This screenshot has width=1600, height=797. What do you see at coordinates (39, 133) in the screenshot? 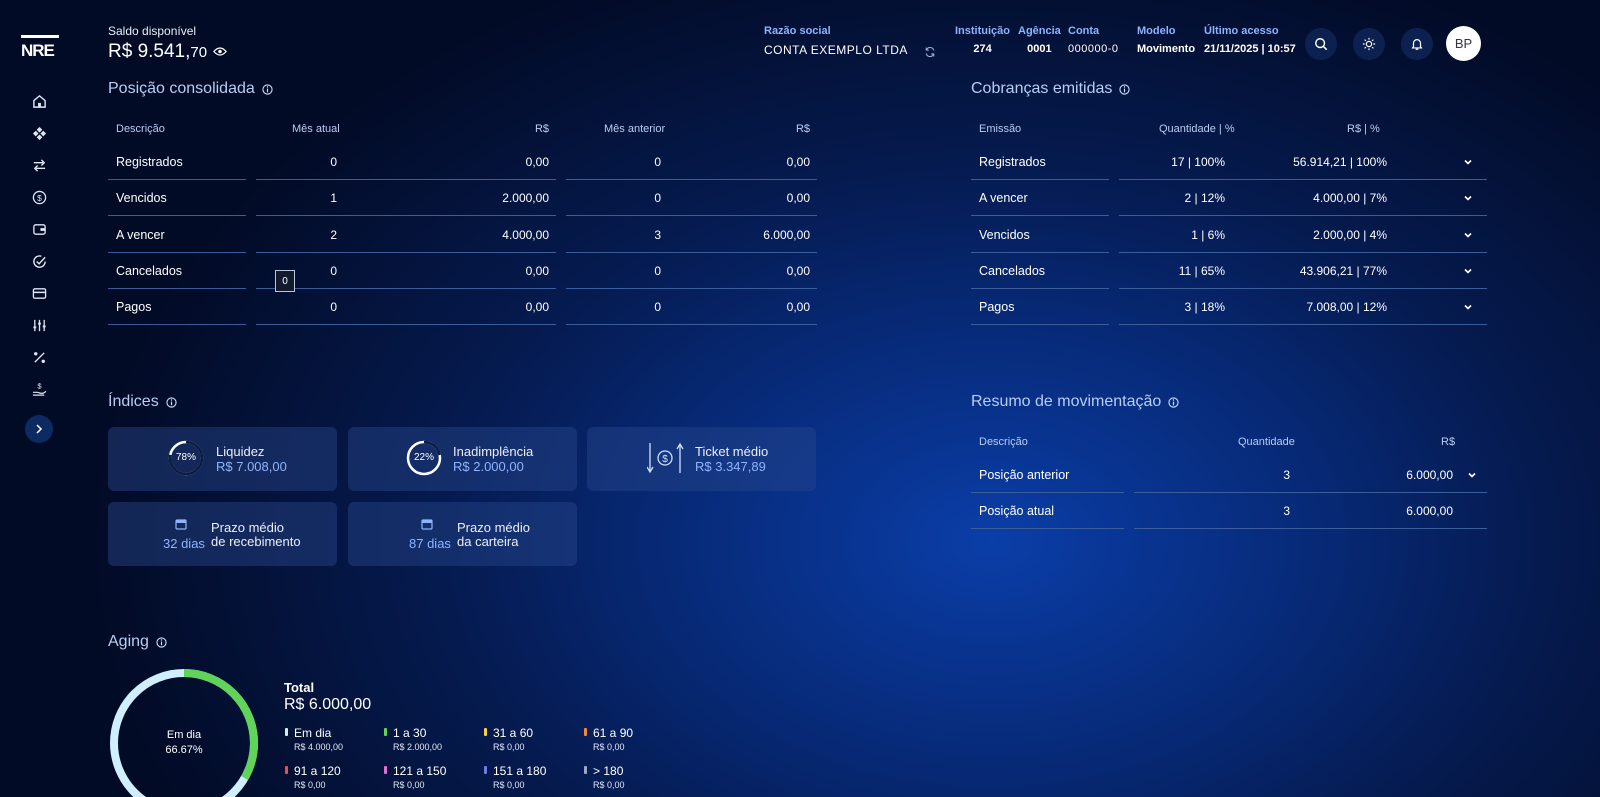
I see `dashboard-icon` at bounding box center [39, 133].